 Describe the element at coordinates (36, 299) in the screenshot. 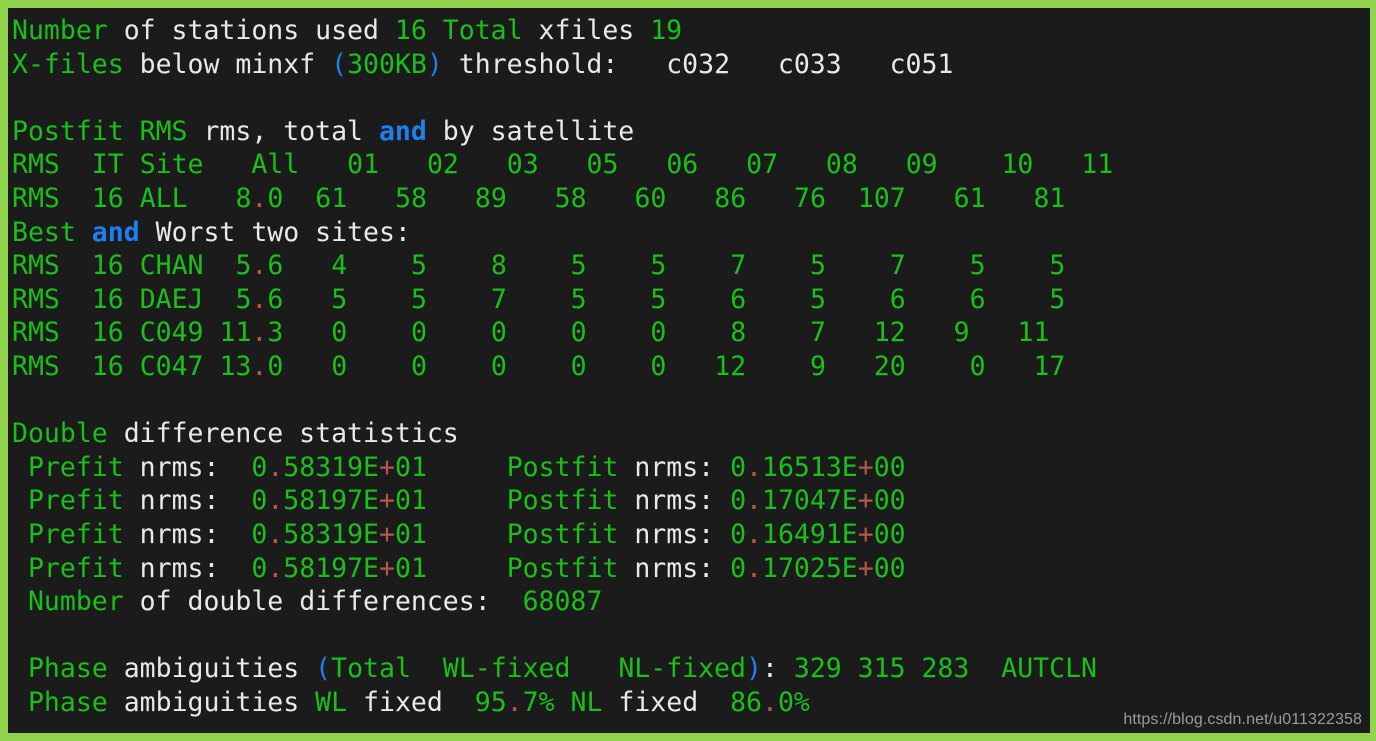

I see `row-daej-rms: RMS` at that location.